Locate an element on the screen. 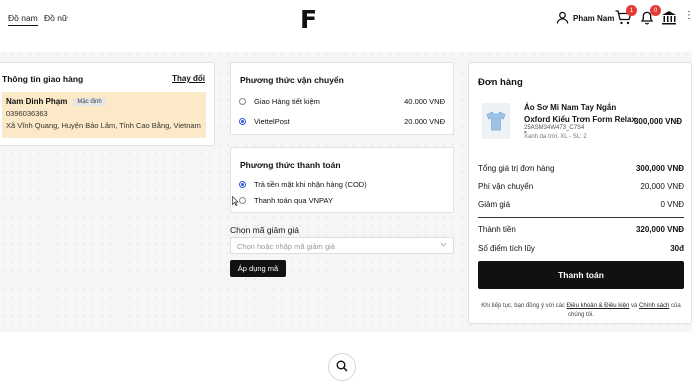 The image size is (692, 388). cart-count-badge: 1 is located at coordinates (631, 10).